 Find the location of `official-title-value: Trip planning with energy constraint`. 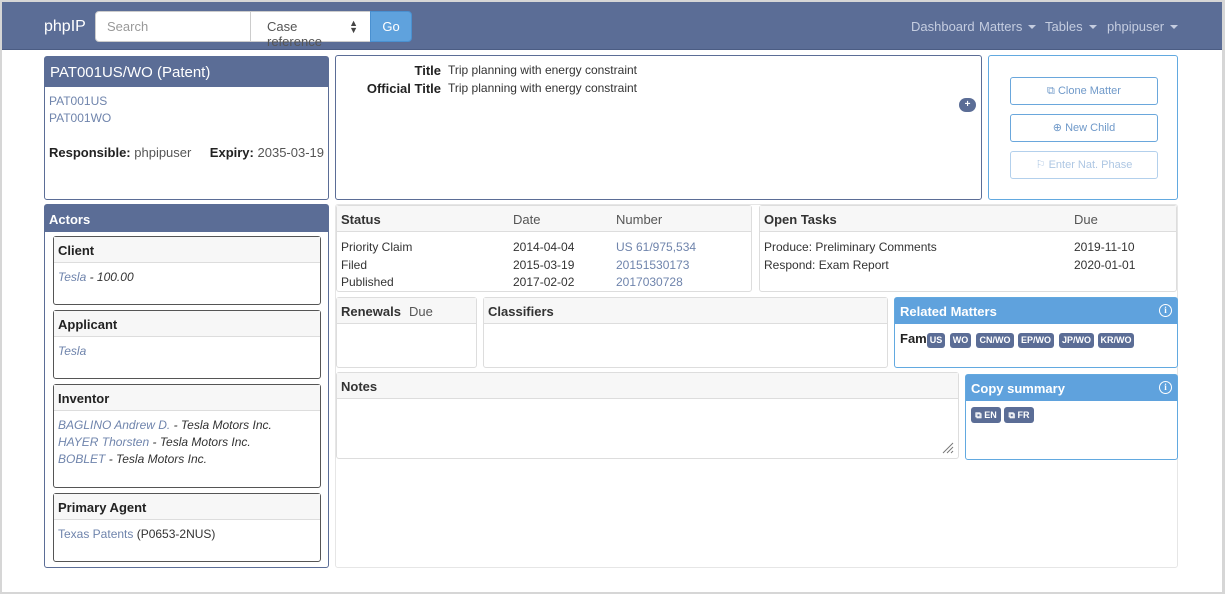

official-title-value: Trip planning with energy constraint is located at coordinates (542, 88).